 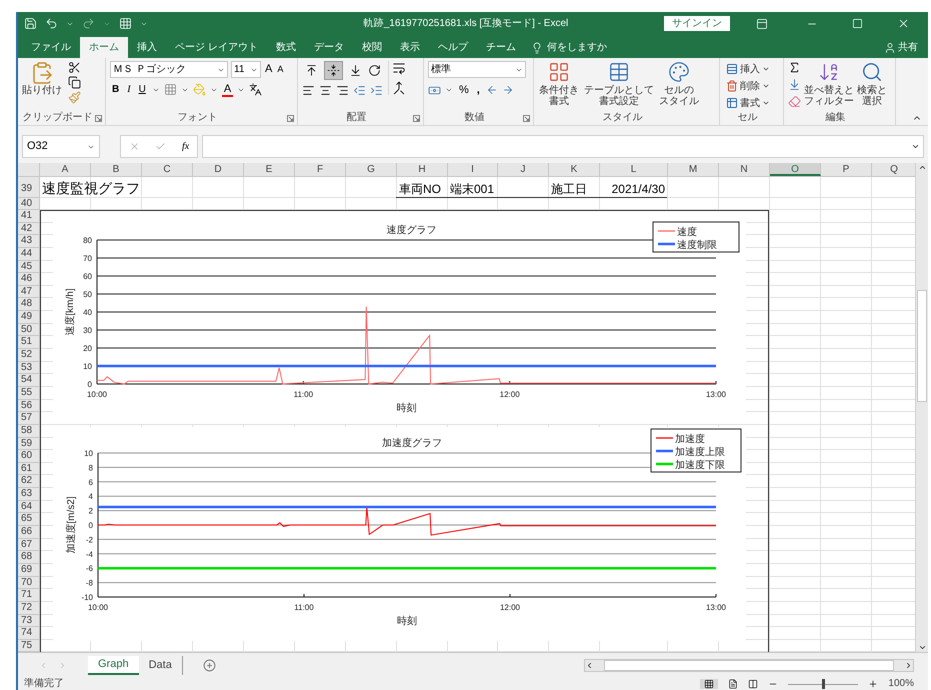 I want to click on ribbon-tab: チーム, so click(x=500, y=47).